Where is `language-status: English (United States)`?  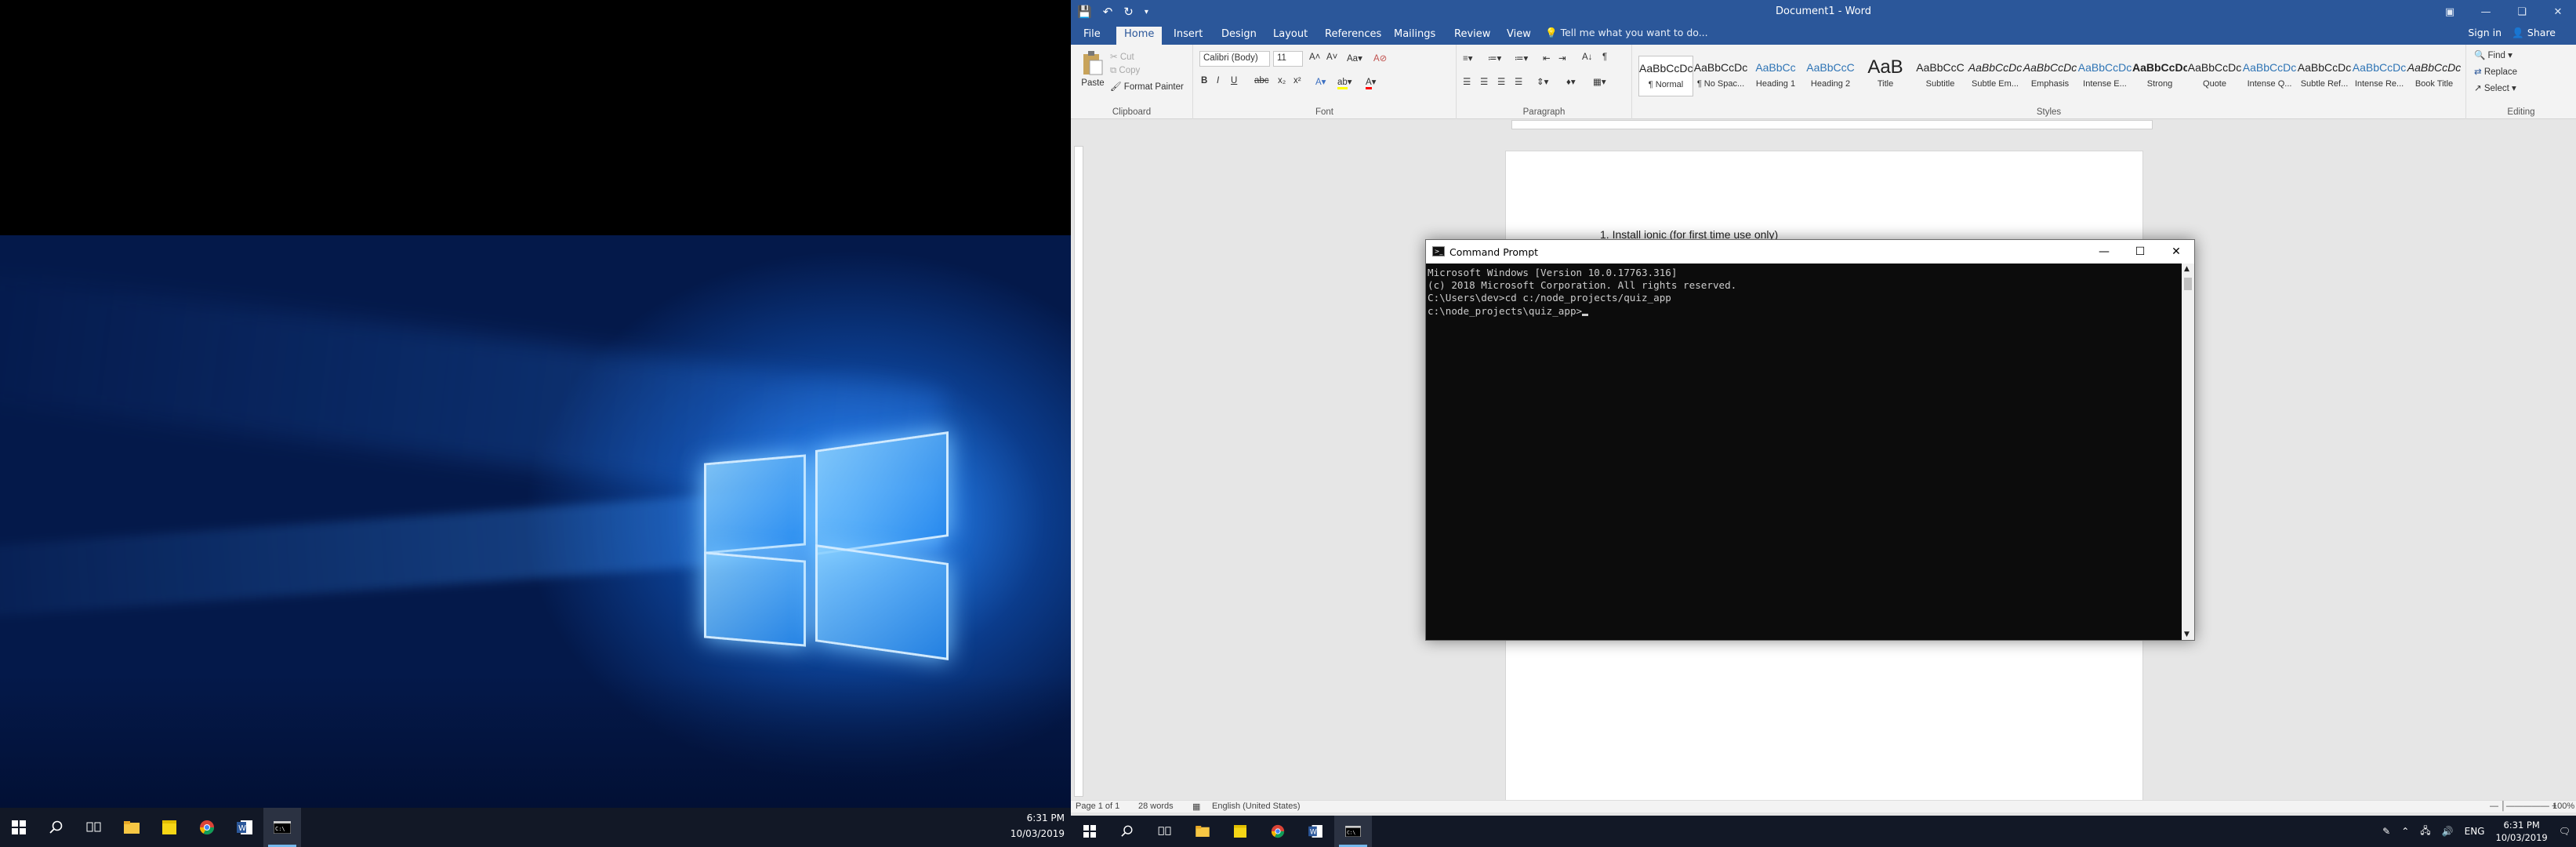
language-status: English (United States) is located at coordinates (1257, 806).